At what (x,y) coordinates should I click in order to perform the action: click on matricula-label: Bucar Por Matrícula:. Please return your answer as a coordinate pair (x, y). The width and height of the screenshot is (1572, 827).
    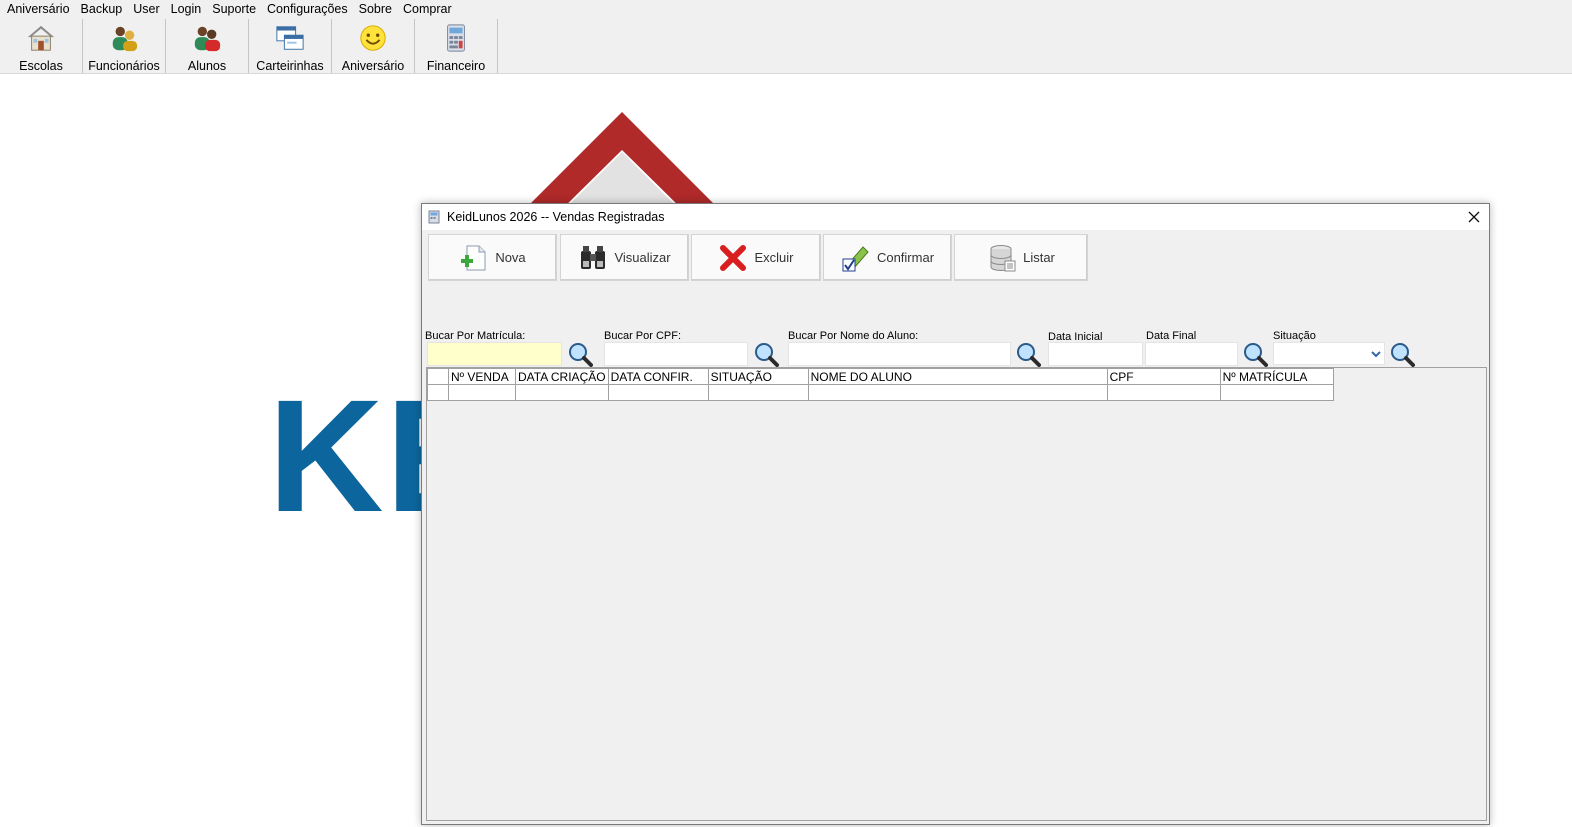
    Looking at the image, I should click on (475, 336).